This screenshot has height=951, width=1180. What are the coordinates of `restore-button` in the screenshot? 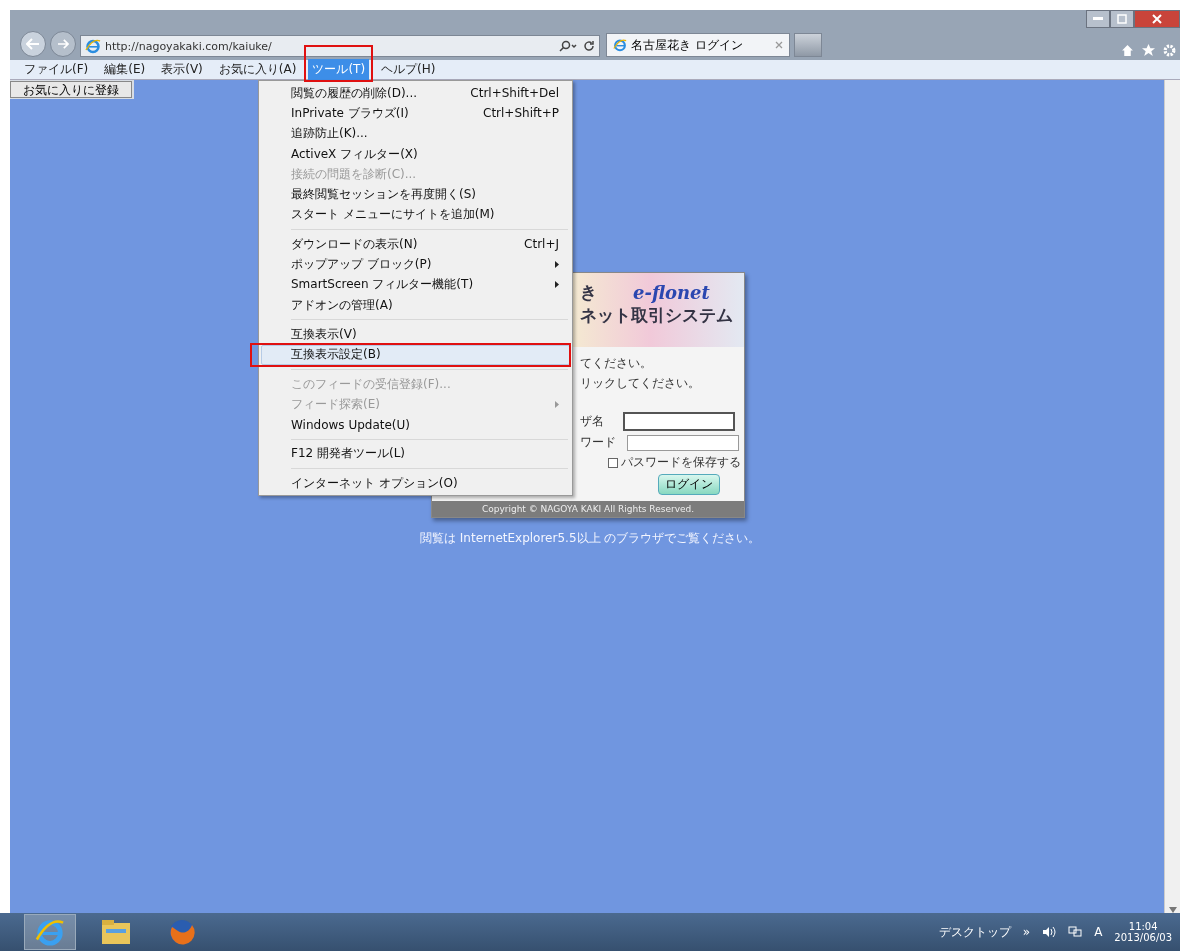 It's located at (1122, 19).